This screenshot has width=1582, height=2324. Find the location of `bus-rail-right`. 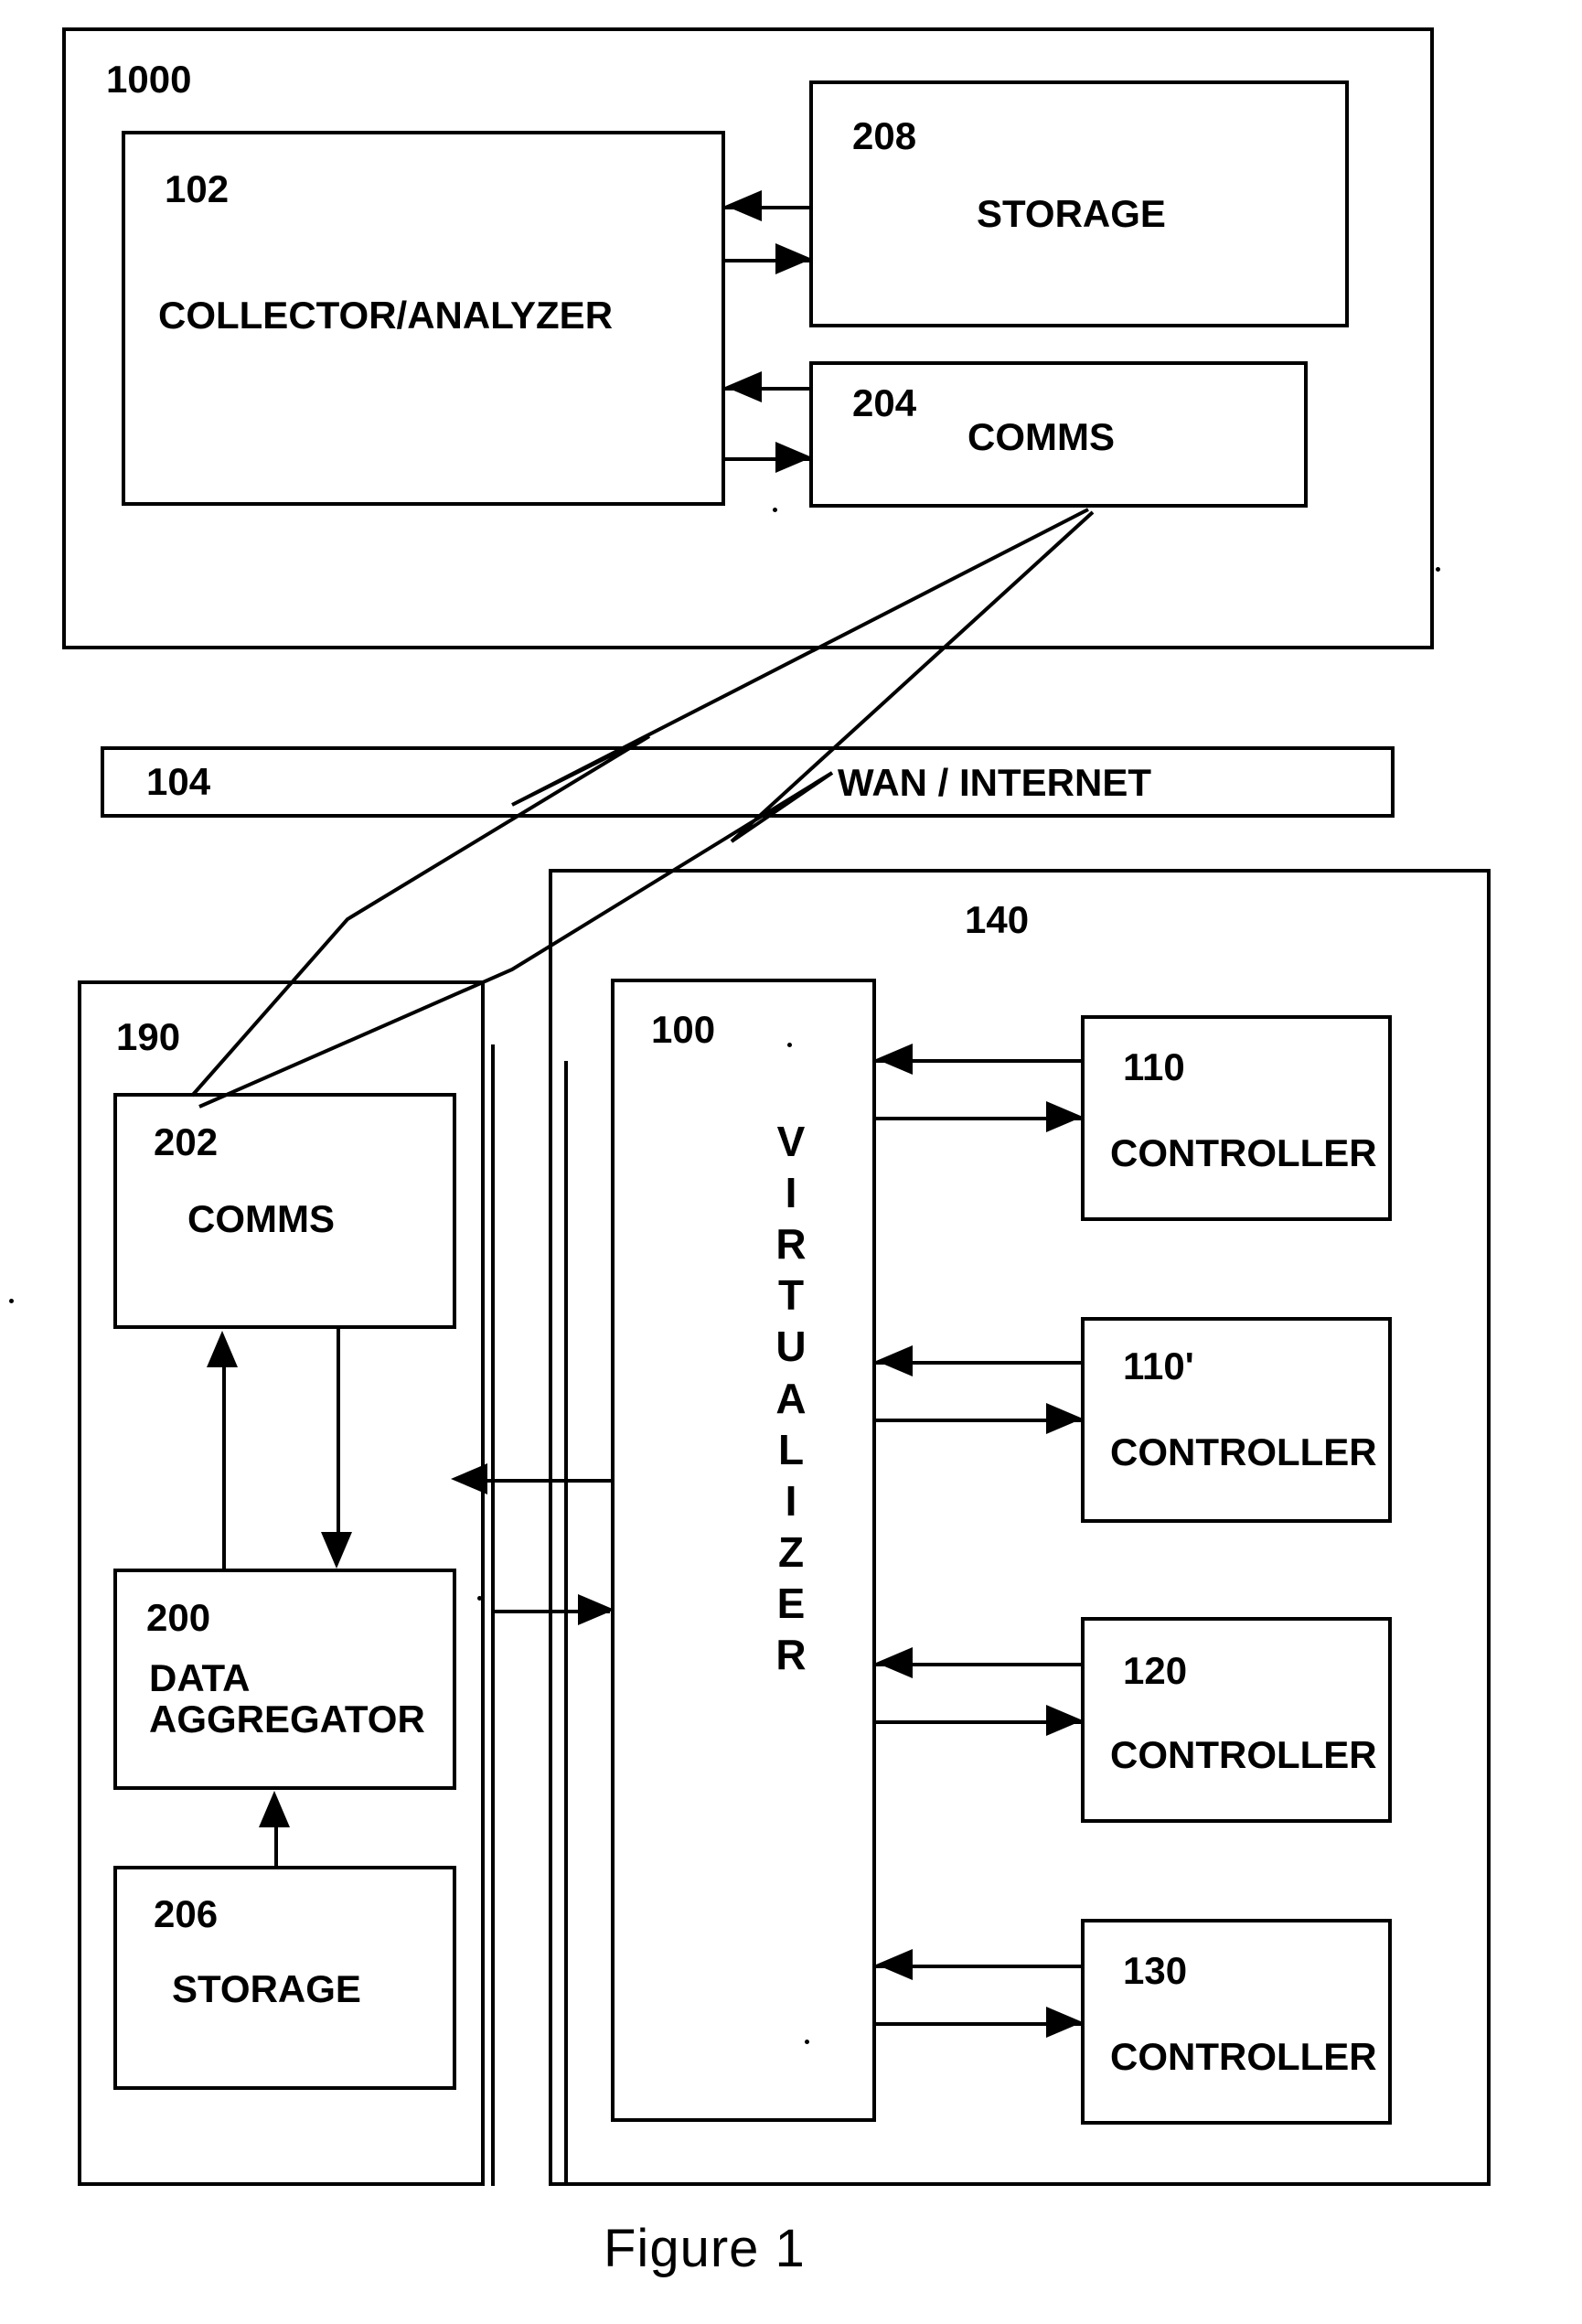

bus-rail-right is located at coordinates (566, 1624).